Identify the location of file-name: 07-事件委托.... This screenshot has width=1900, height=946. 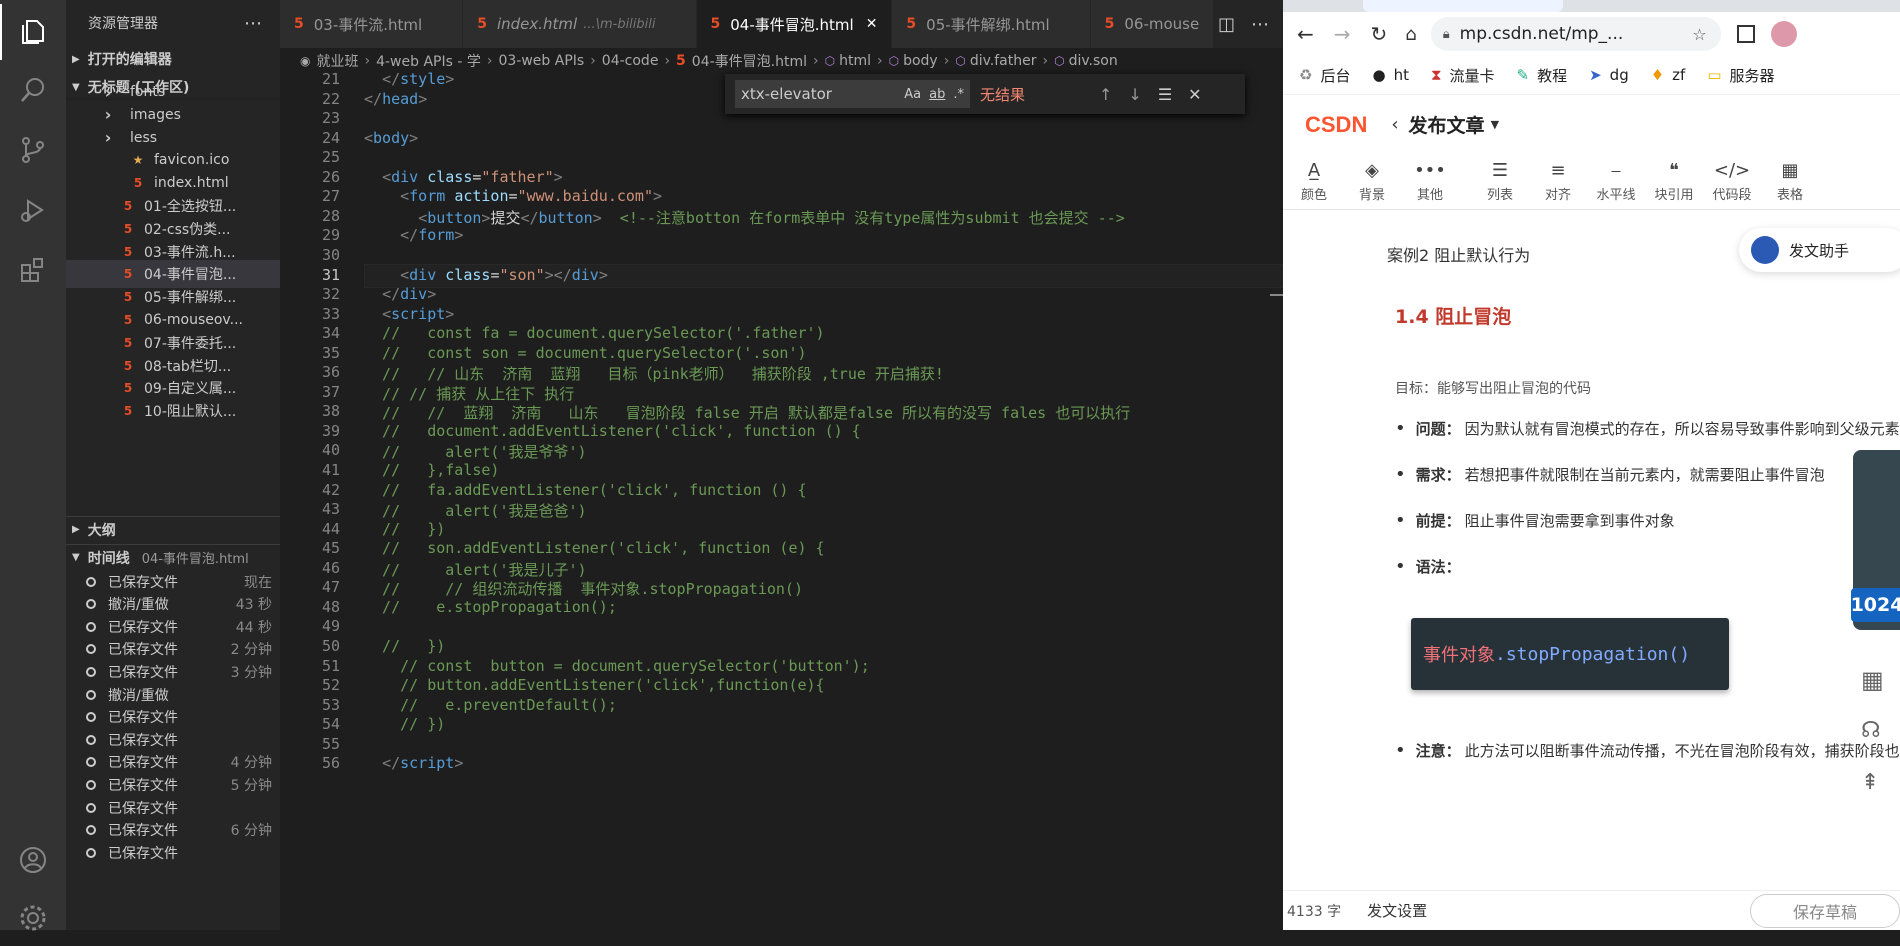
(190, 343).